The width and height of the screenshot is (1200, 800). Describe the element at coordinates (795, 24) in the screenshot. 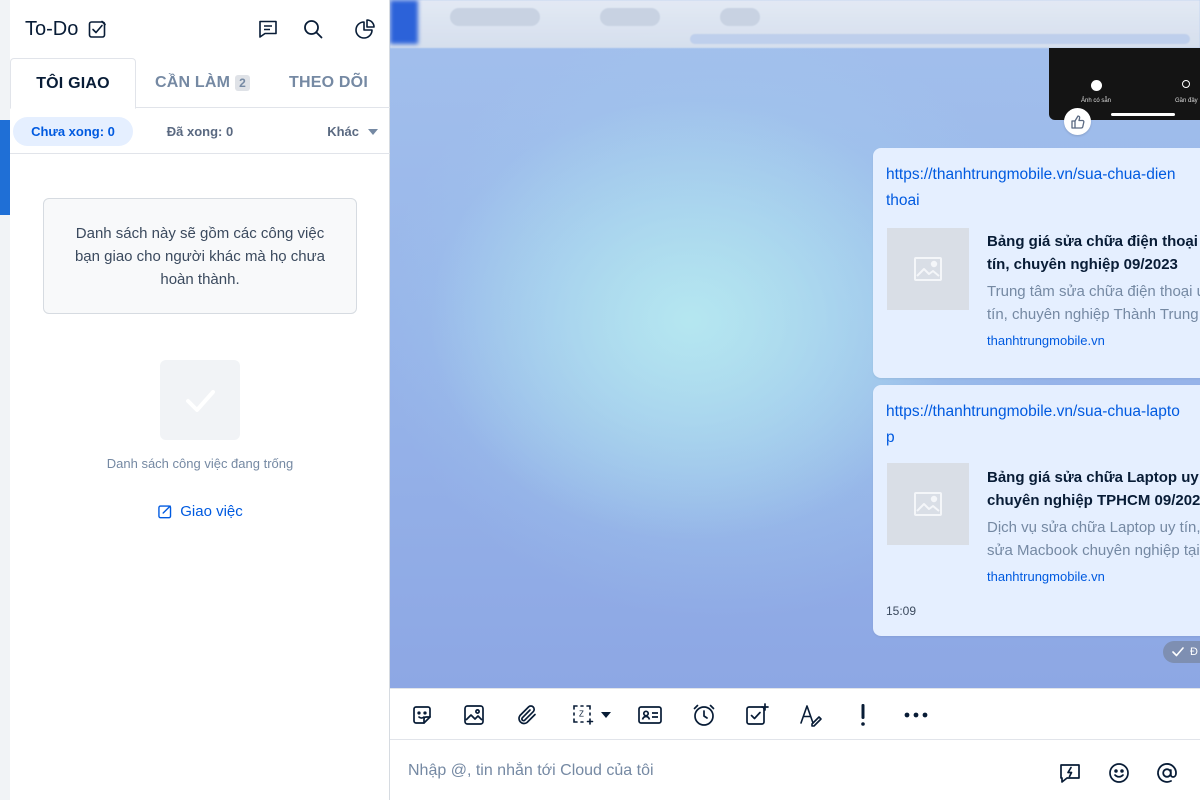

I see `blurred-top-strip` at that location.